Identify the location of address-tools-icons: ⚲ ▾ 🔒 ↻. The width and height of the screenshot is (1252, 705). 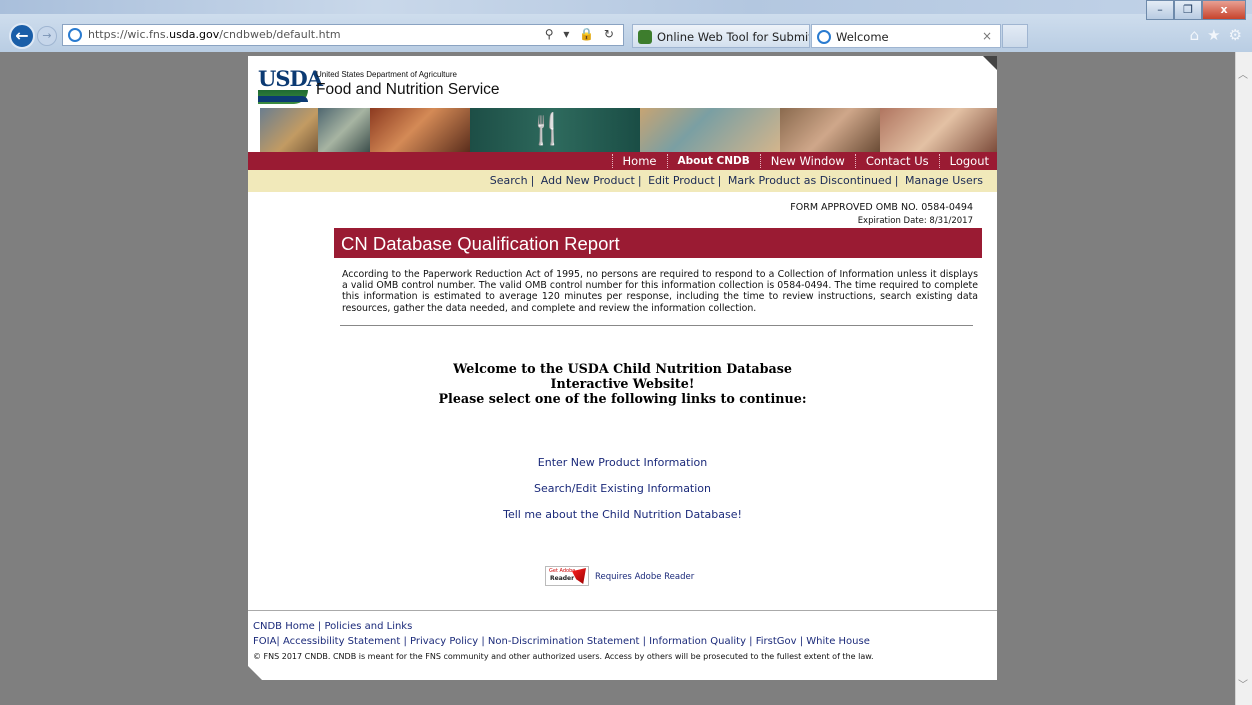
(581, 34).